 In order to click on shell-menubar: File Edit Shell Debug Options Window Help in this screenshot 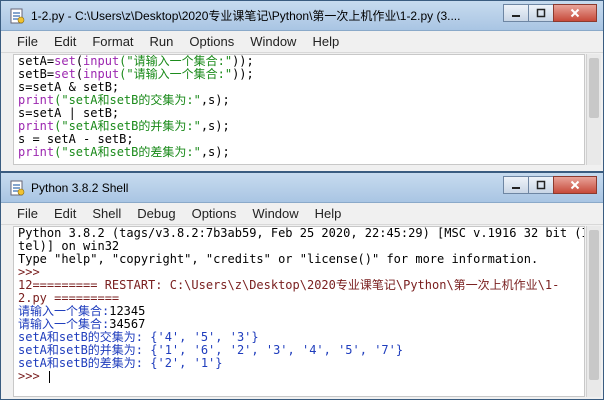, I will do `click(302, 214)`.